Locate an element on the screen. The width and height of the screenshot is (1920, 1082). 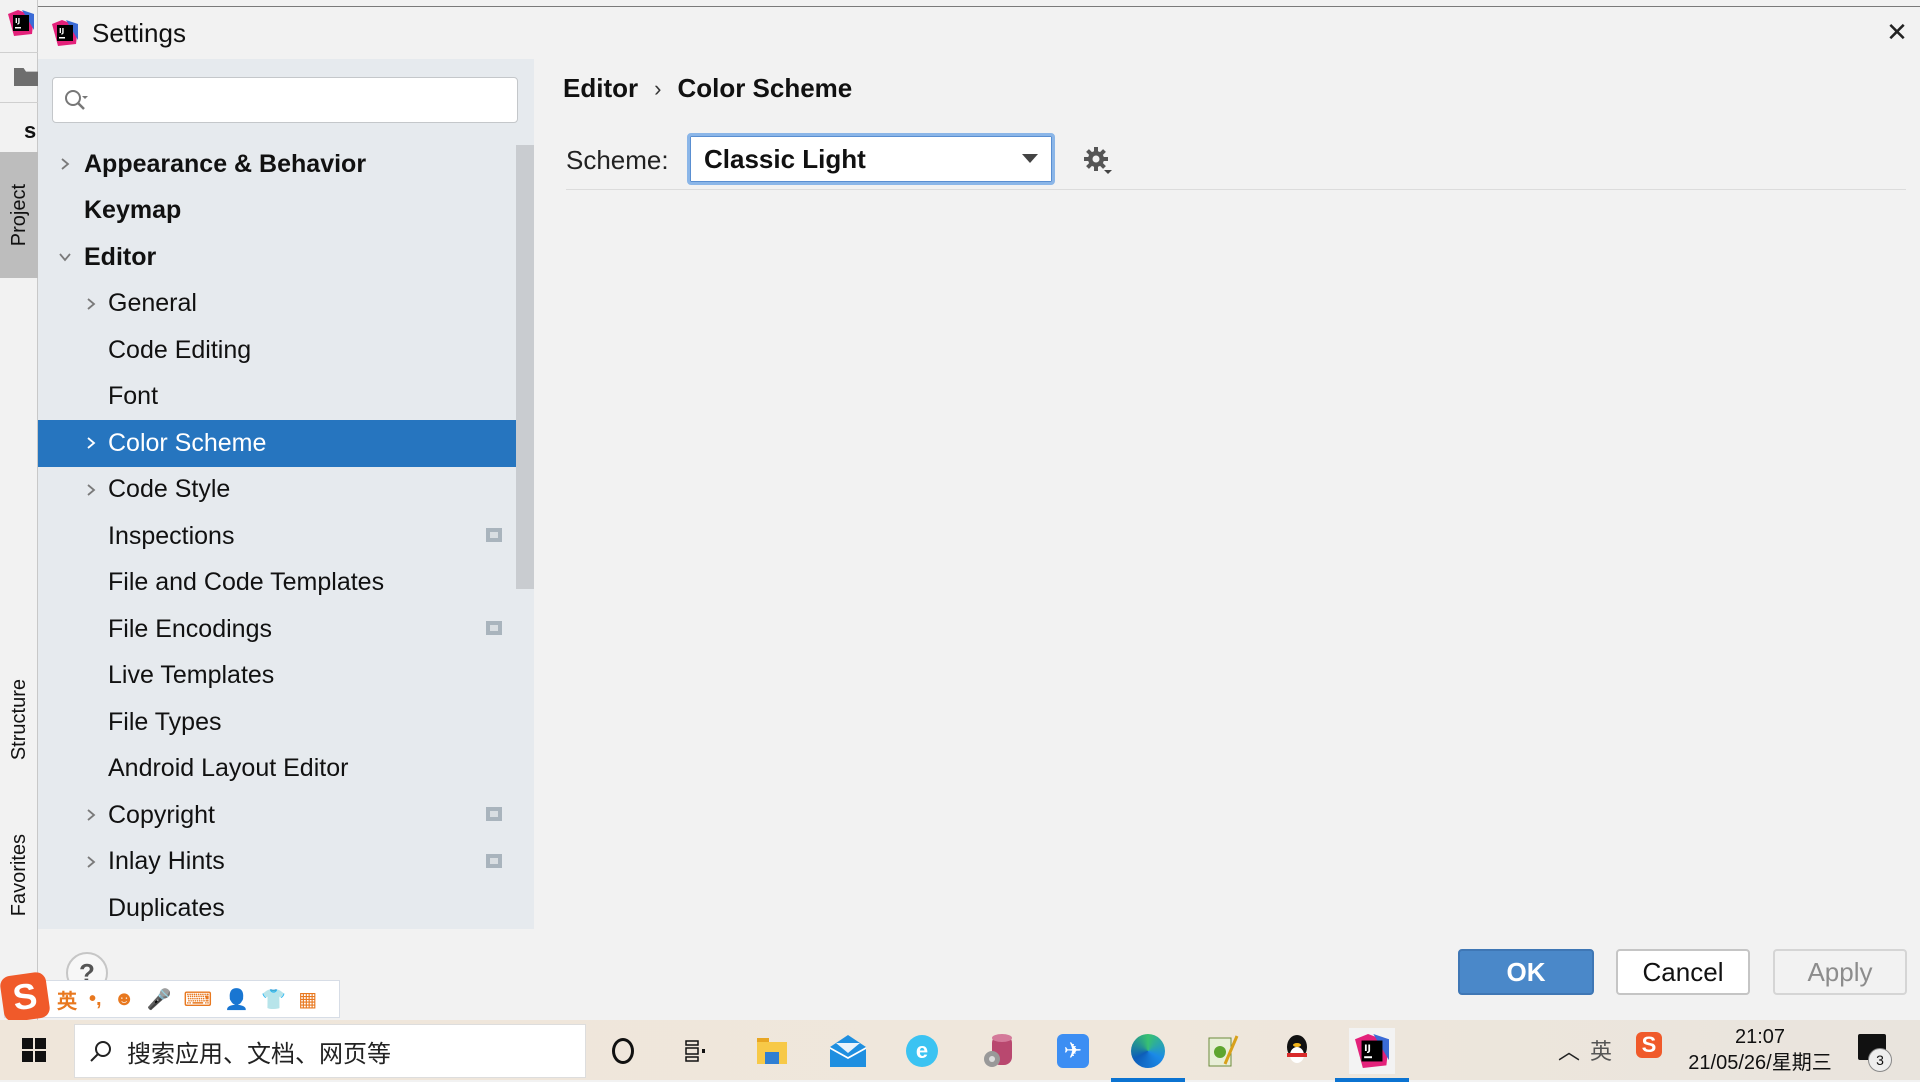
tool-tab-label: Project is located at coordinates (18, 215).